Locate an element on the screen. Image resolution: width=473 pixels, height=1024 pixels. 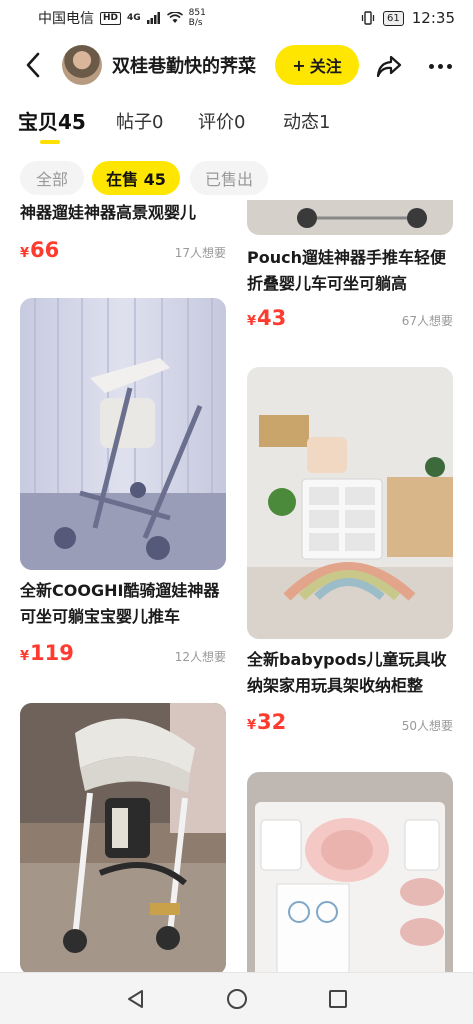
price-value: 43 is located at coordinates (272, 318).